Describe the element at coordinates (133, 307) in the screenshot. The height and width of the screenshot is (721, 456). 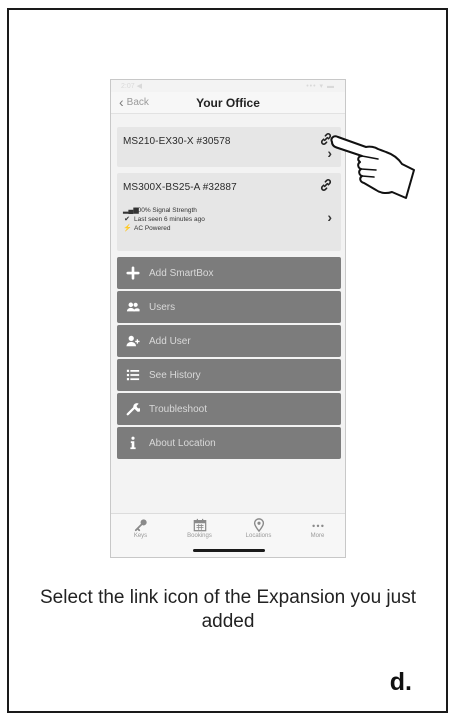
I see `users-icon` at that location.